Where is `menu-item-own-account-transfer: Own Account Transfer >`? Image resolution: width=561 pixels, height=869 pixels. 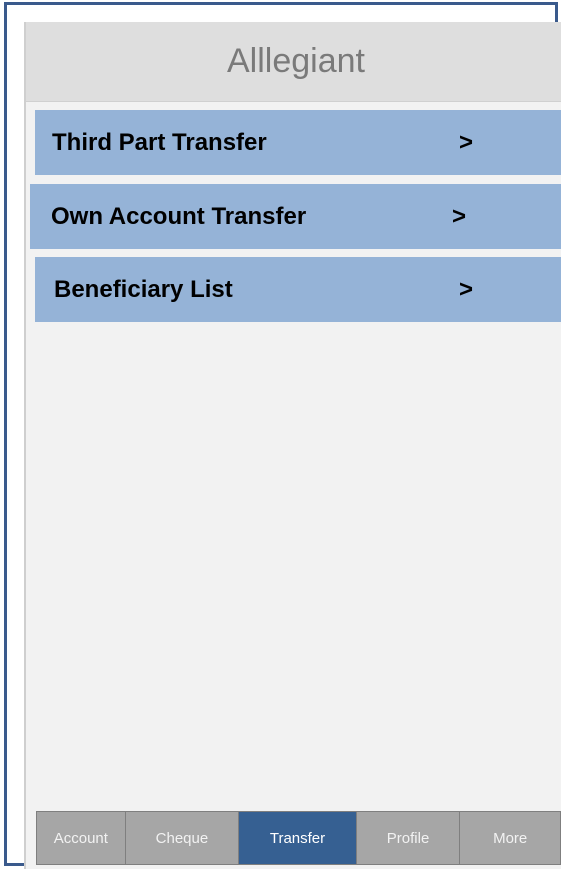
menu-item-own-account-transfer: Own Account Transfer > is located at coordinates (295, 216).